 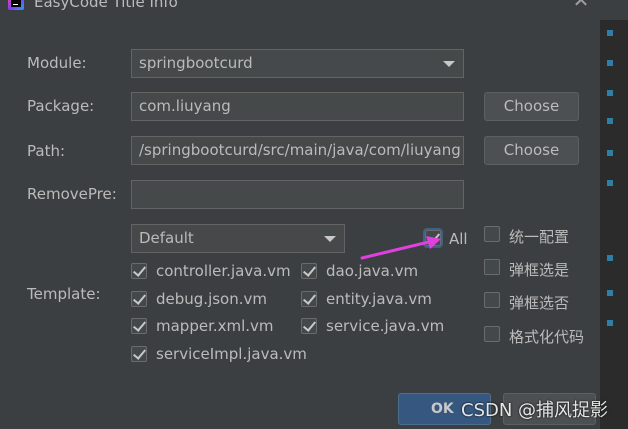 I want to click on all-checkbox, so click(x=433, y=238).